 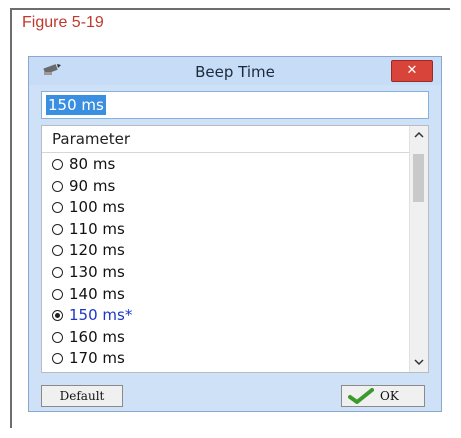 I want to click on list-item-label: 120 ms, so click(x=97, y=250).